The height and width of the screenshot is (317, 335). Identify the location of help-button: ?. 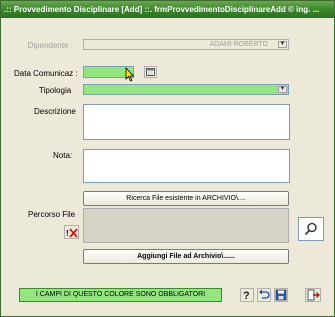
(247, 295).